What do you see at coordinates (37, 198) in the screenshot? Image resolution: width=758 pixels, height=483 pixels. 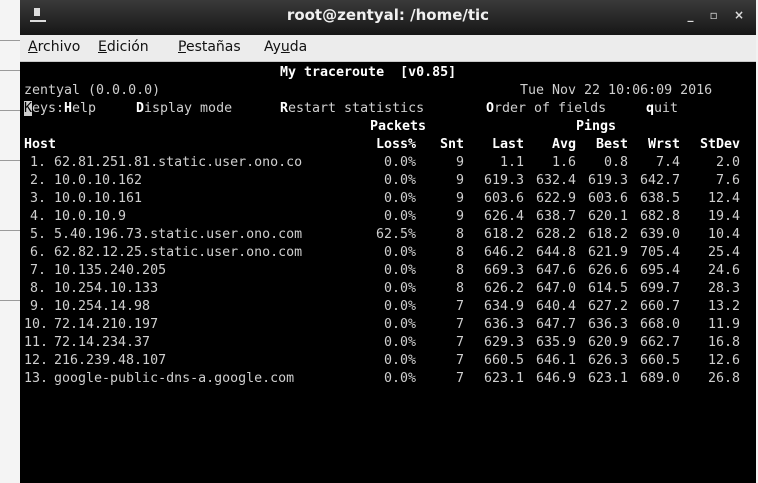 I see `hop-number: 3.` at bounding box center [37, 198].